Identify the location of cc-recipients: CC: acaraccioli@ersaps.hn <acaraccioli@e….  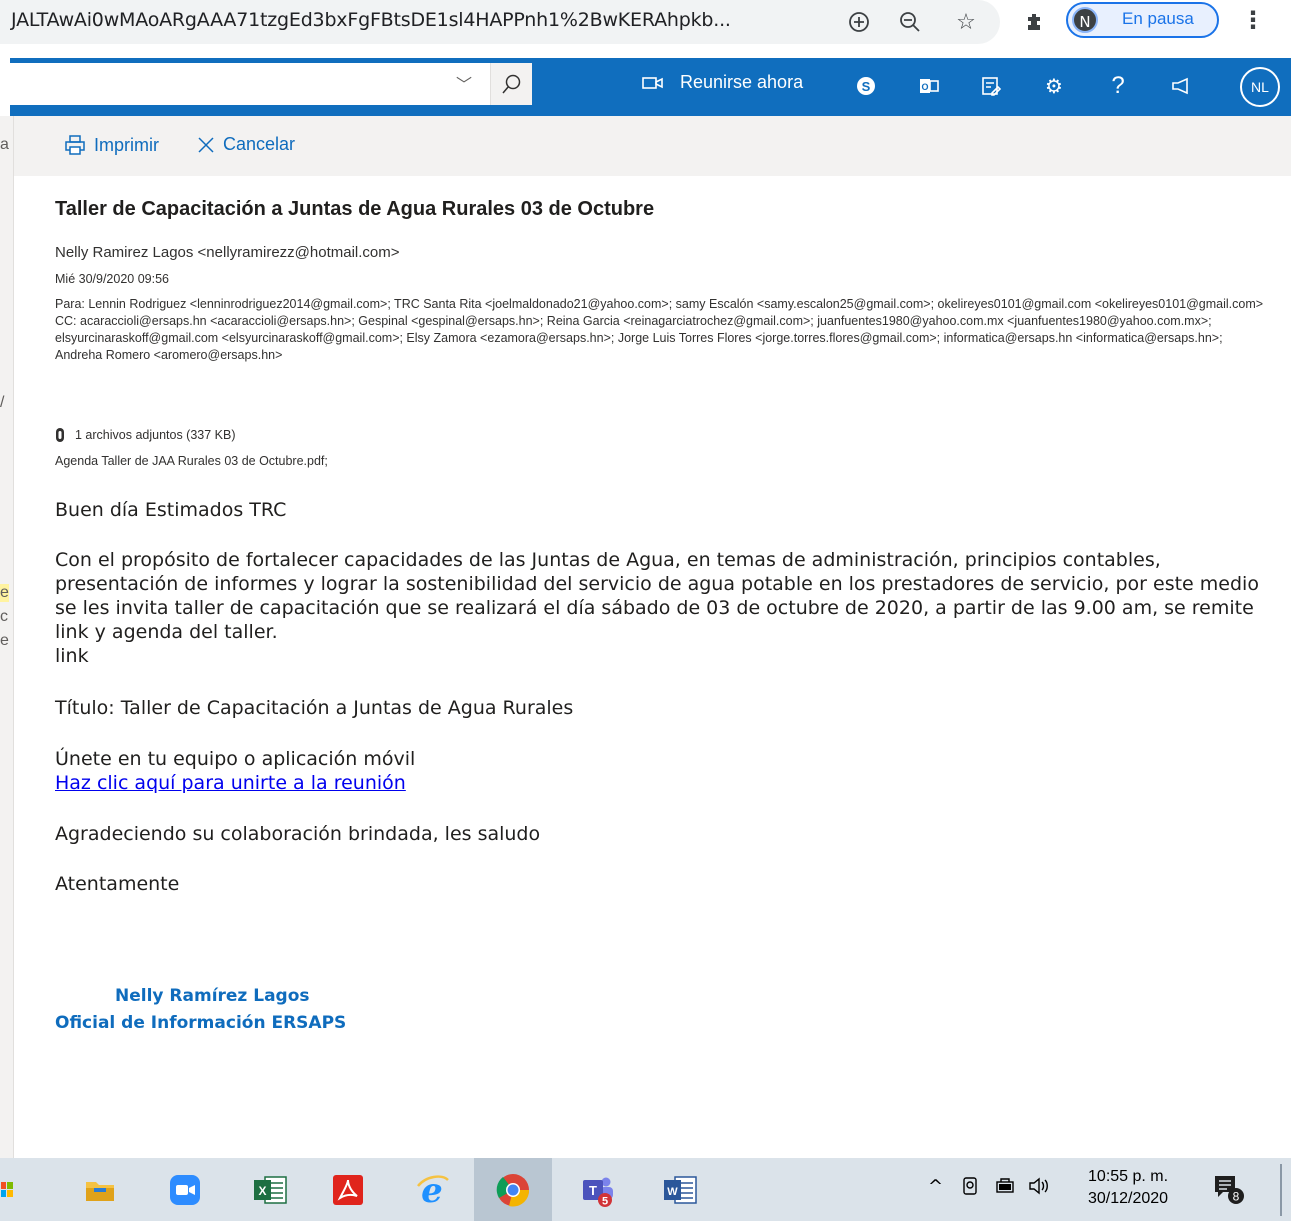
(639, 338).